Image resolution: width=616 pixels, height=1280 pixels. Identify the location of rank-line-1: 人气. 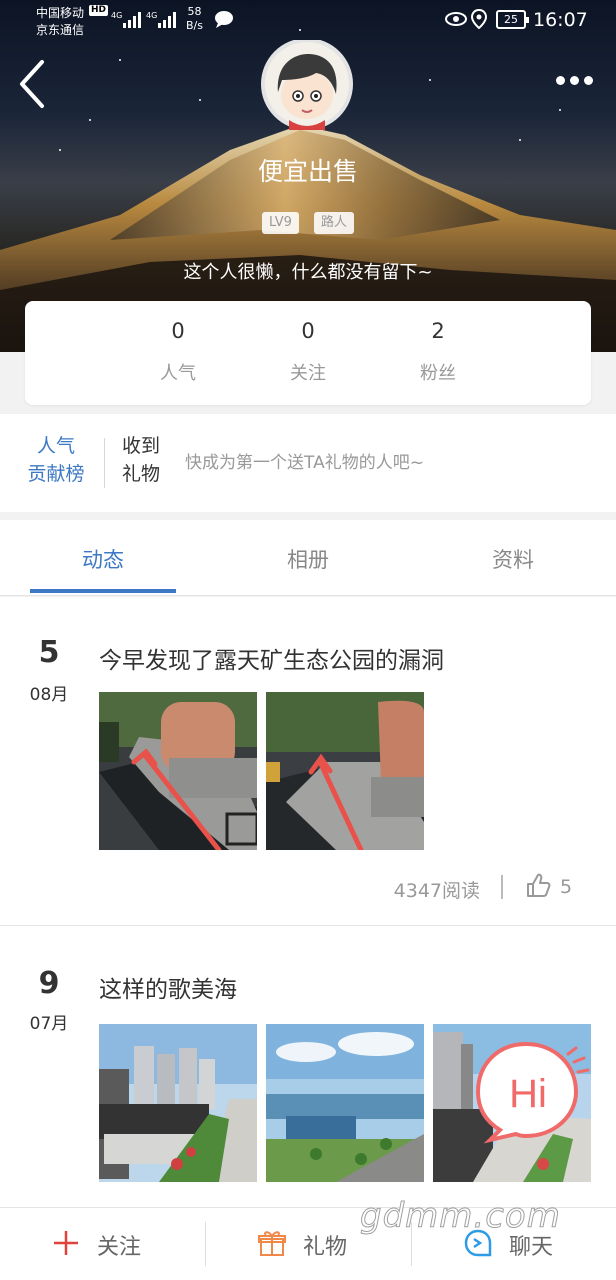
(55, 446).